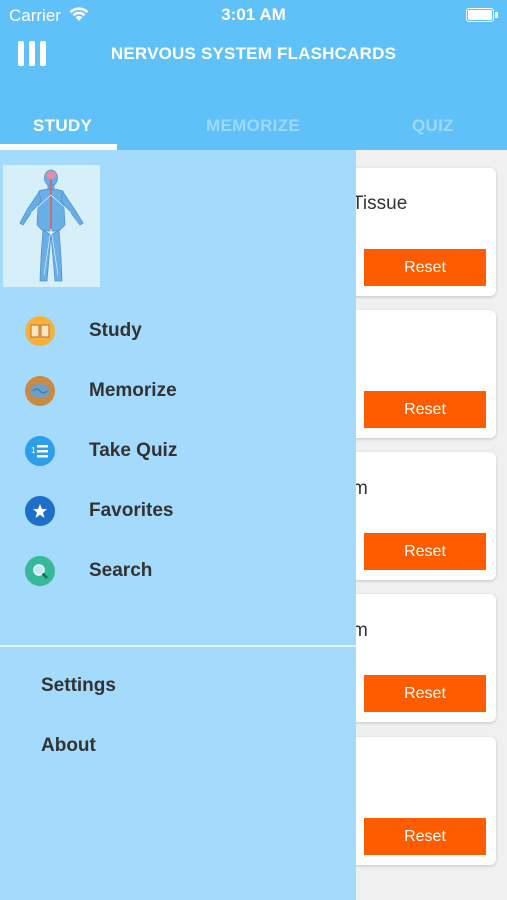 Image resolution: width=507 pixels, height=900 pixels. What do you see at coordinates (40, 391) in the screenshot?
I see `brain-icon` at bounding box center [40, 391].